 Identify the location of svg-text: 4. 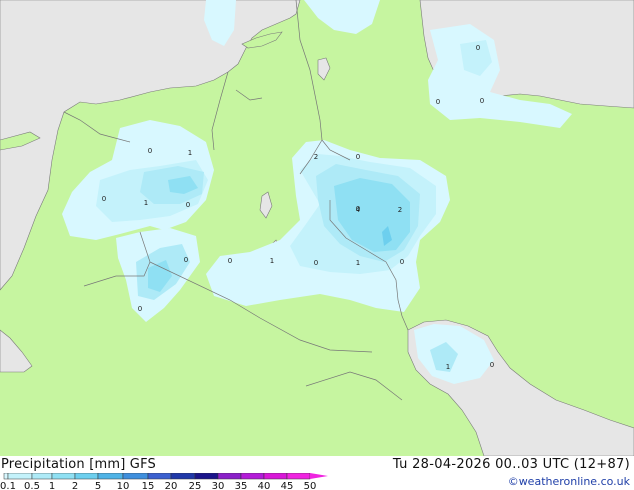
(358, 210).